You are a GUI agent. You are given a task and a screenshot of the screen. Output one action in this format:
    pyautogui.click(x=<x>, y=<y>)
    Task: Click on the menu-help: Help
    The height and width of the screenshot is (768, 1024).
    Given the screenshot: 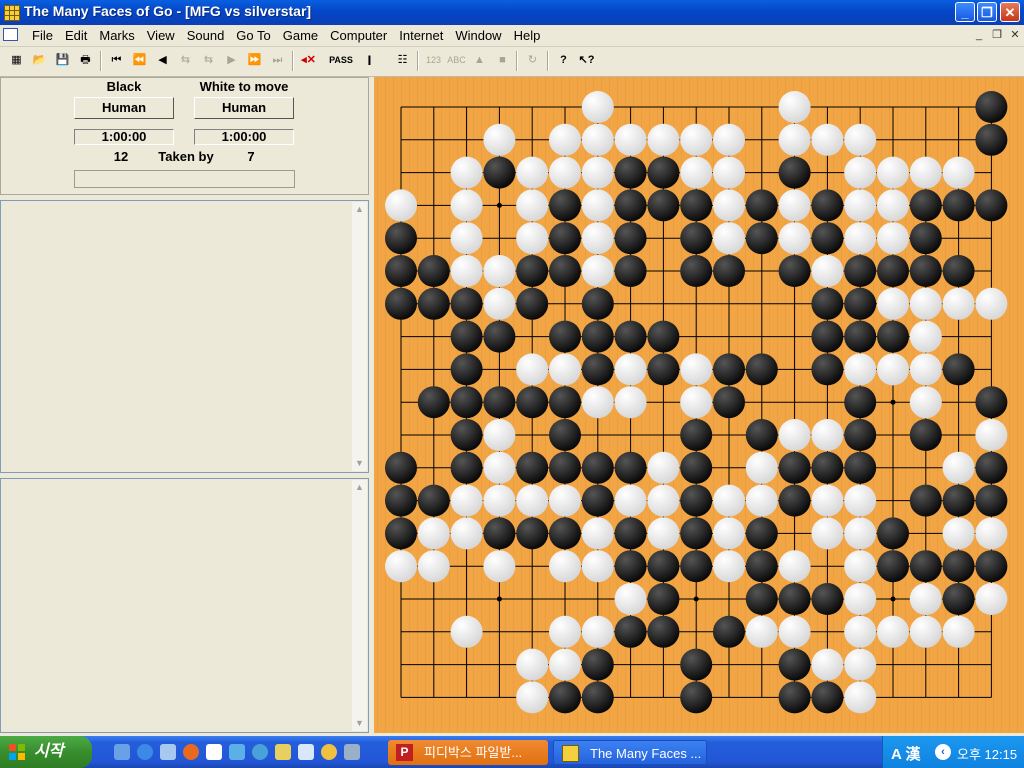 What is the action you would take?
    pyautogui.click(x=527, y=35)
    